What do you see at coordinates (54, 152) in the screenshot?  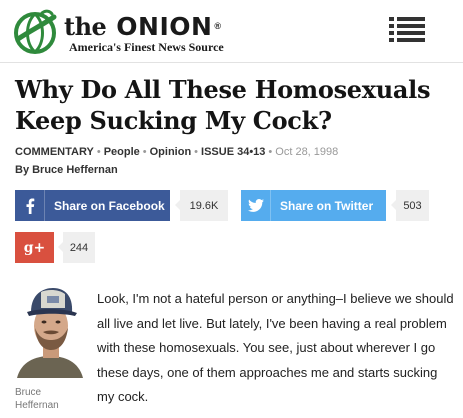 I see `section-link: COMMENTARY` at bounding box center [54, 152].